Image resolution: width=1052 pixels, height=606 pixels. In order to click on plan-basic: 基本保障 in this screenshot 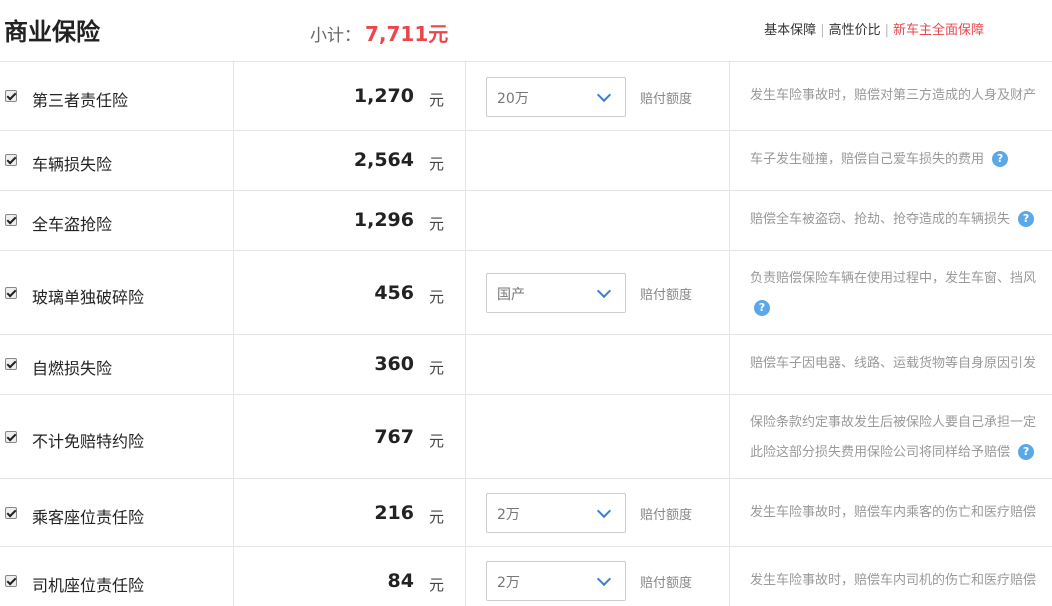, I will do `click(790, 30)`.